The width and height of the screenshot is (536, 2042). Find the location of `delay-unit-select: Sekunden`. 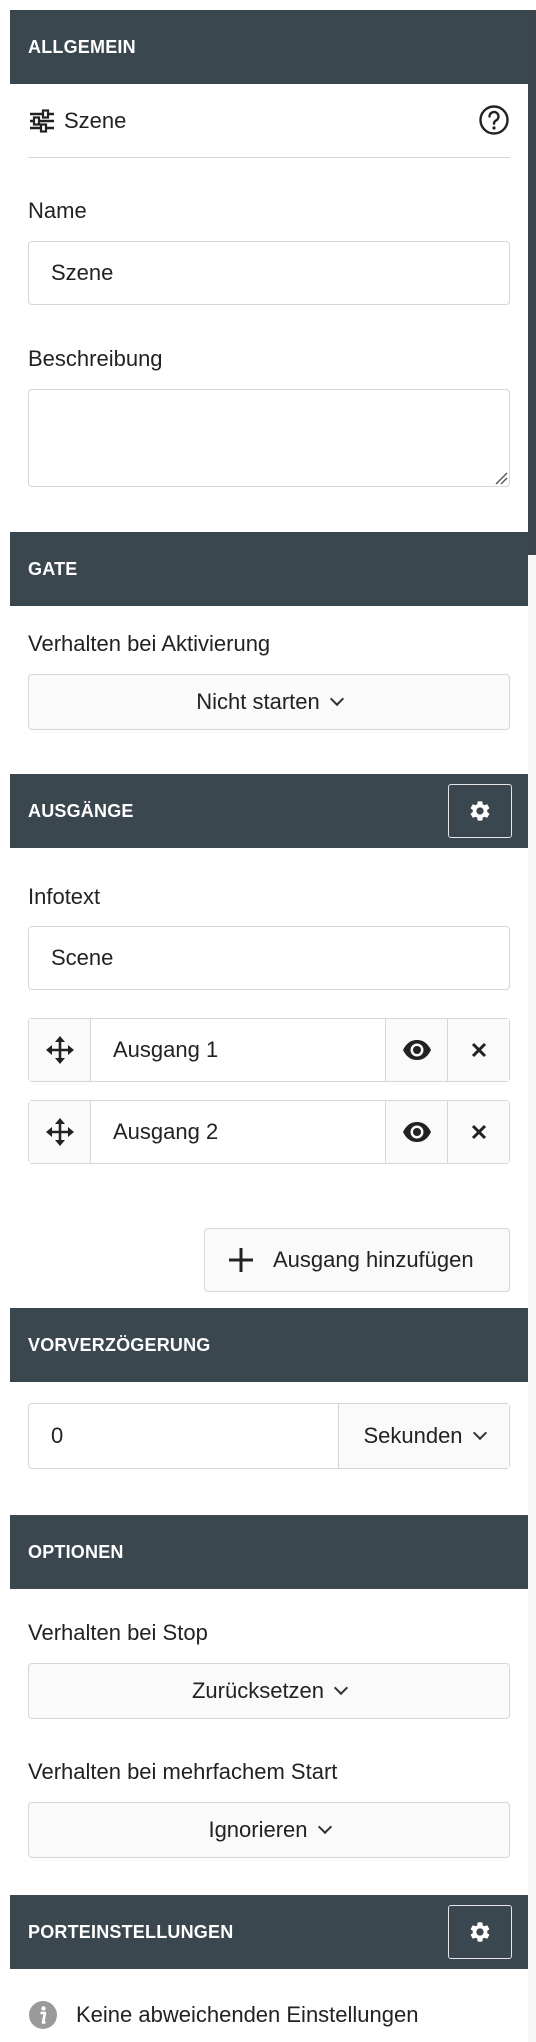

delay-unit-select: Sekunden is located at coordinates (423, 1436).